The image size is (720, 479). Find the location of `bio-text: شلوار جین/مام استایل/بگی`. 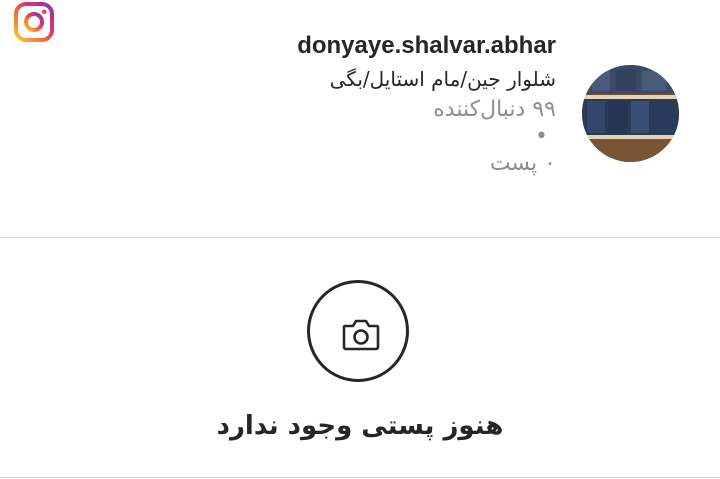

bio-text: شلوار جین/مام استایل/بگی is located at coordinates (442, 79).